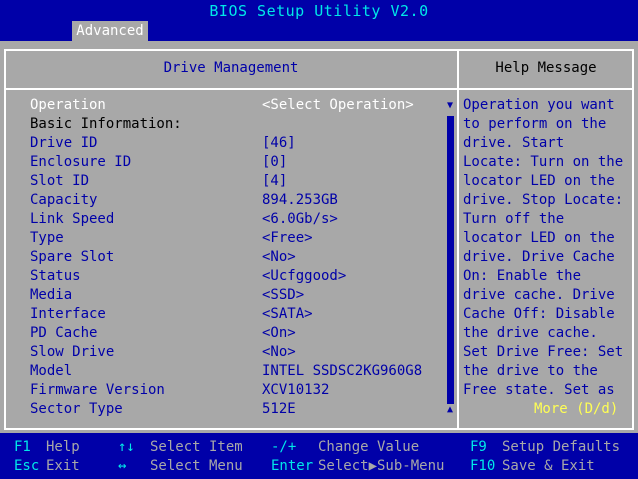  Describe the element at coordinates (55, 276) in the screenshot. I see `setting-label: Status` at that location.